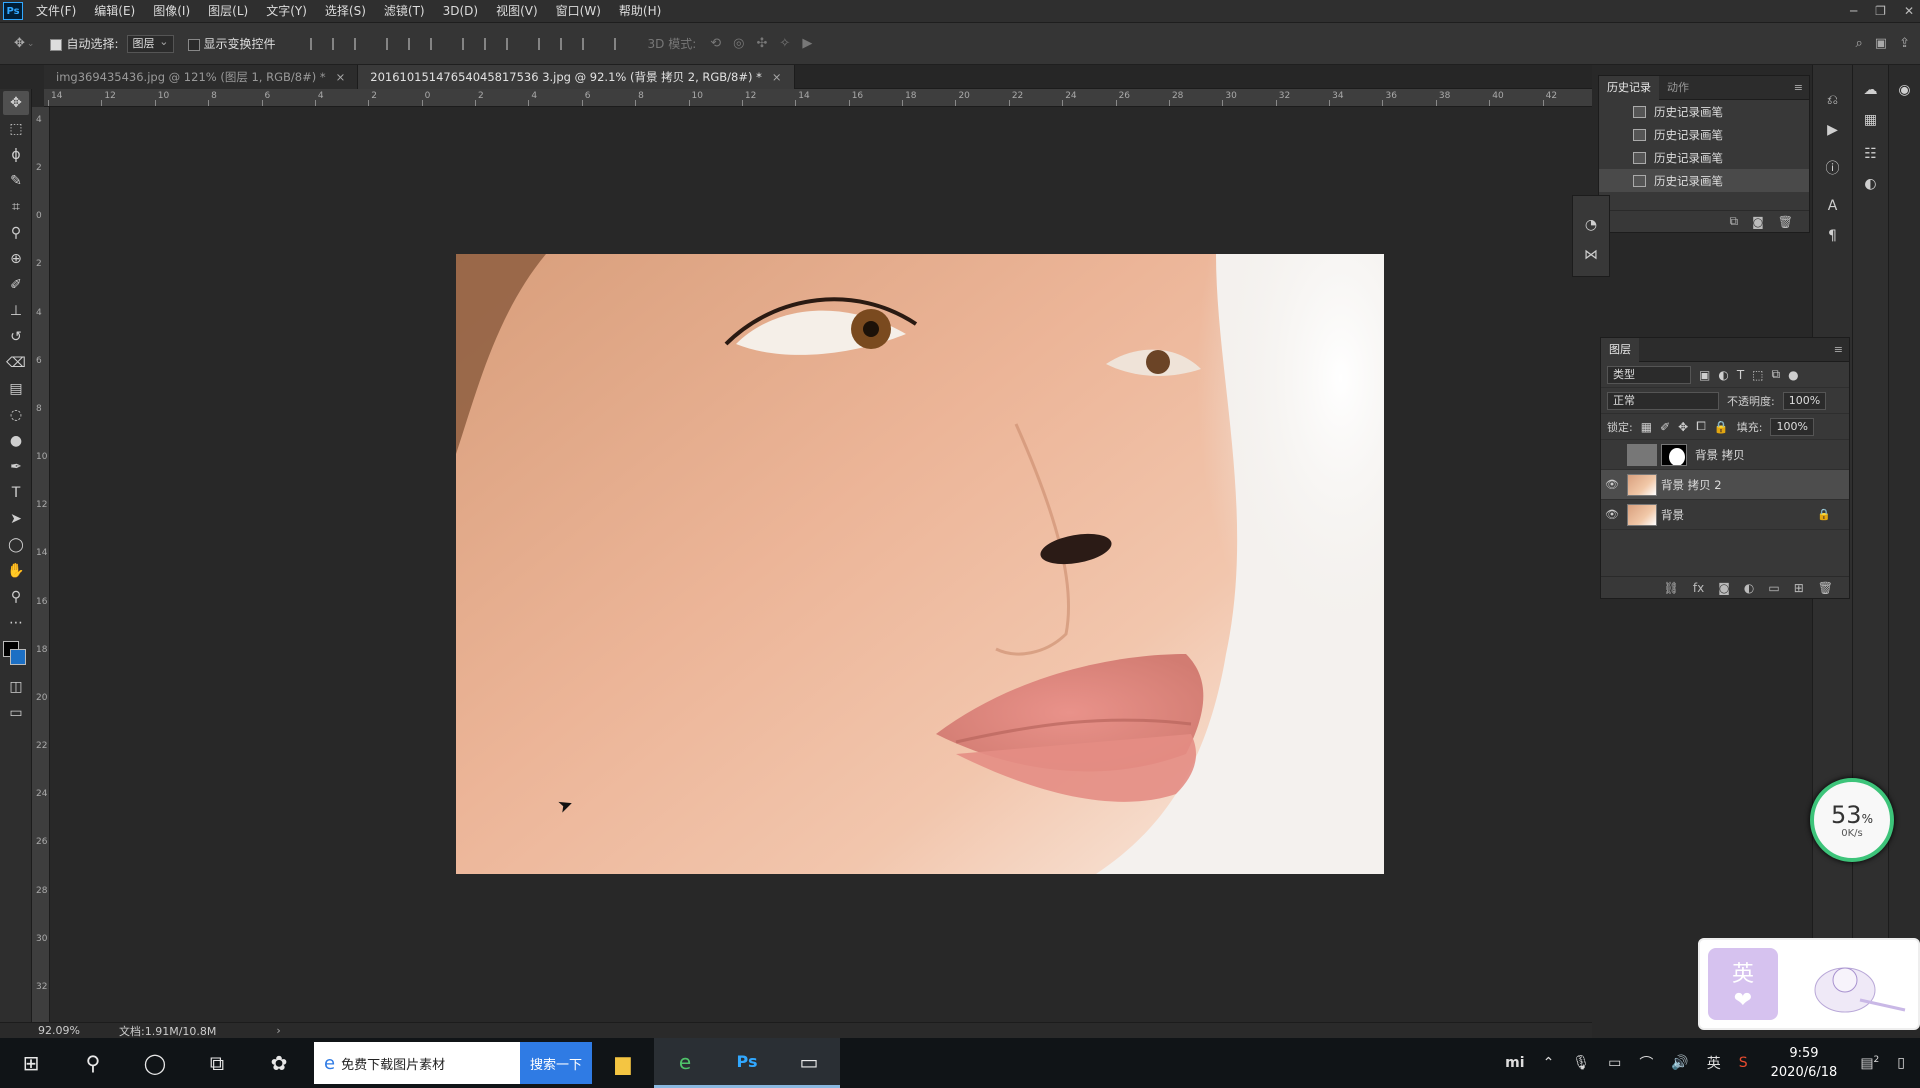 Image resolution: width=1920 pixels, height=1088 pixels. Describe the element at coordinates (78, 1030) in the screenshot. I see `zoom-level: 92.09%` at that location.